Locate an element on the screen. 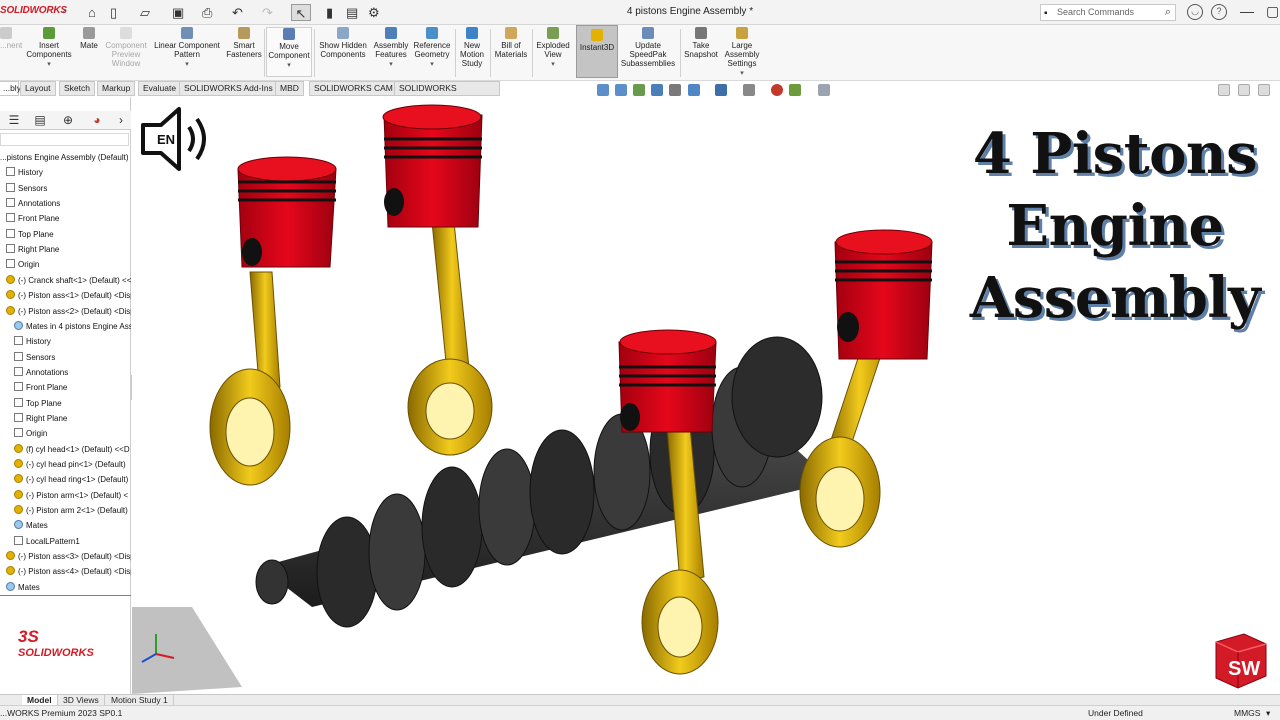 The width and height of the screenshot is (1280, 720). show-hidden-components-button: Show Hidden Components is located at coordinates (343, 43).